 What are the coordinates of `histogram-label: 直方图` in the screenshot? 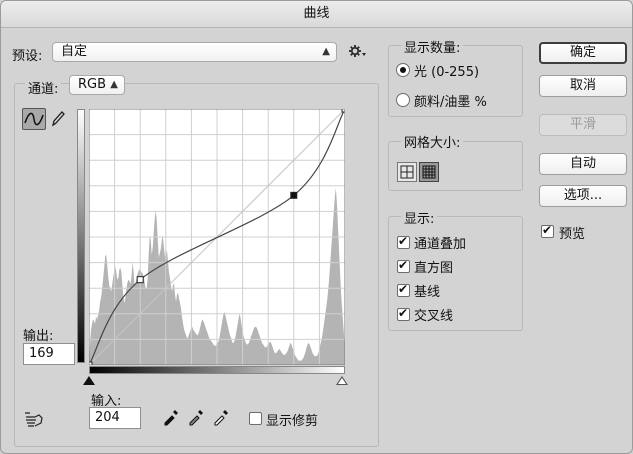 It's located at (434, 268).